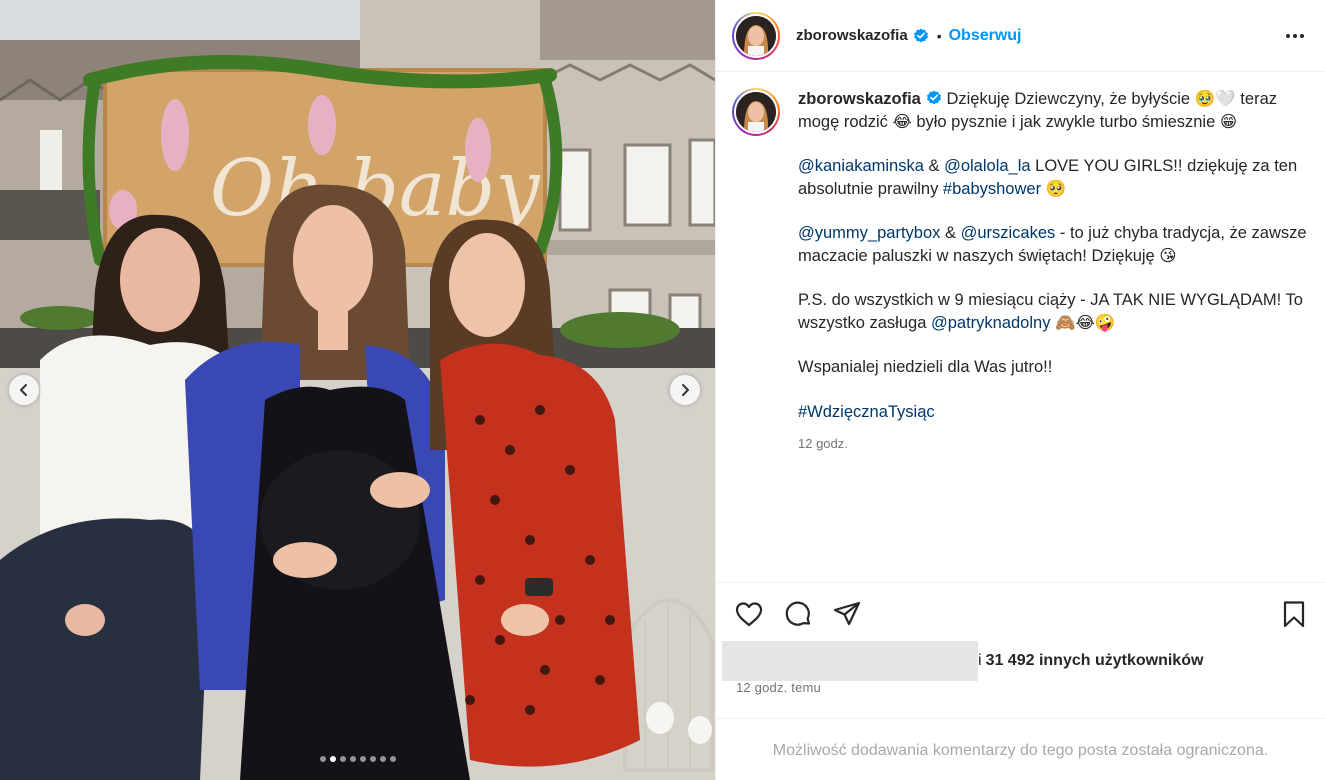  I want to click on mention-yummy-partybox: @yummy_partybox, so click(869, 233).